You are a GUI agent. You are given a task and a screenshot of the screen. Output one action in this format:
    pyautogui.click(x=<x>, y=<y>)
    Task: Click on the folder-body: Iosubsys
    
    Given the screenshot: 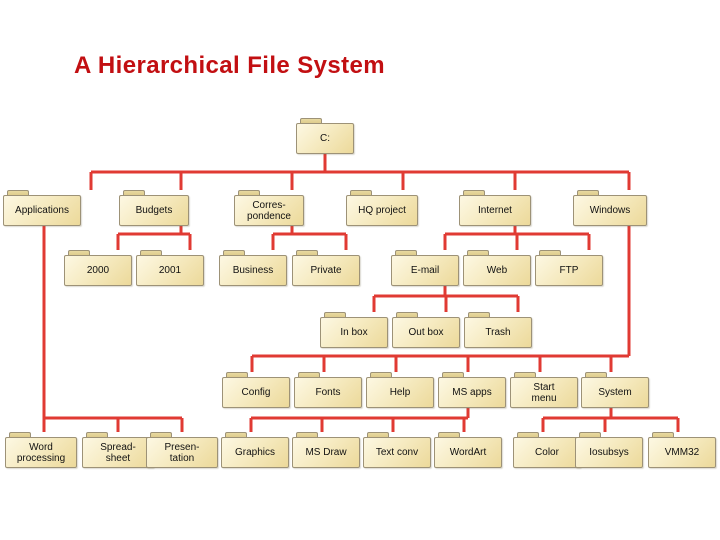 What is the action you would take?
    pyautogui.click(x=609, y=452)
    